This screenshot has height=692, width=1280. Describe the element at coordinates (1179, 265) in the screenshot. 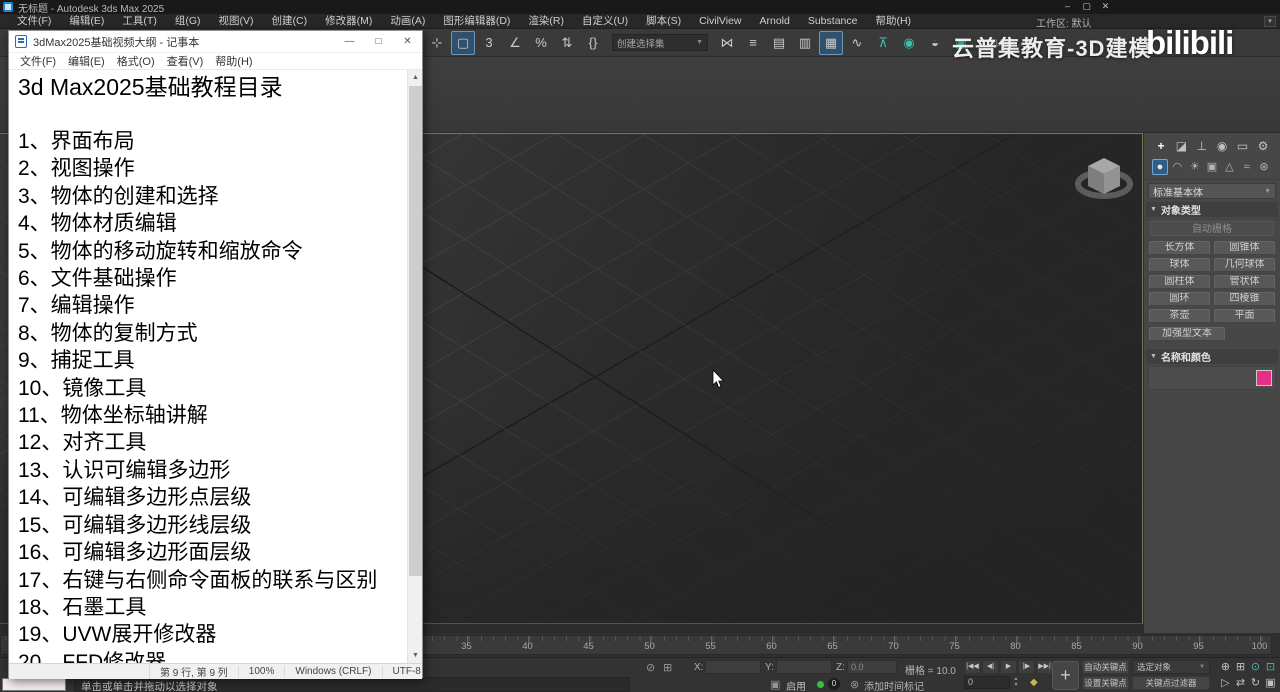

I see `primitive-button: 球体` at that location.